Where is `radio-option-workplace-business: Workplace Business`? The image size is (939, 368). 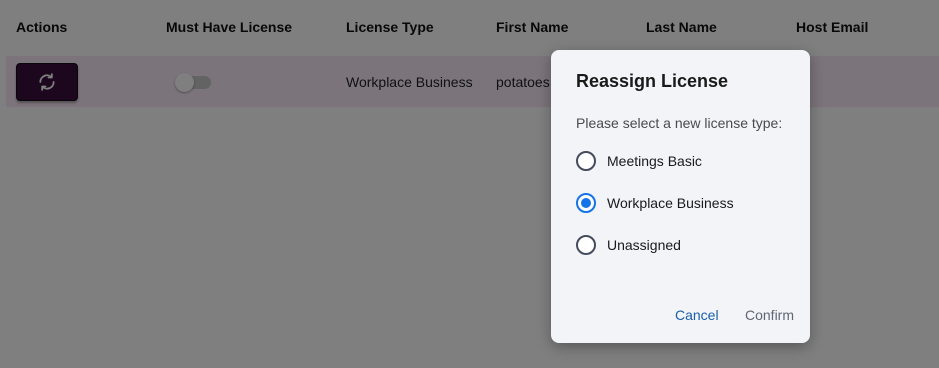 radio-option-workplace-business: Workplace Business is located at coordinates (655, 203).